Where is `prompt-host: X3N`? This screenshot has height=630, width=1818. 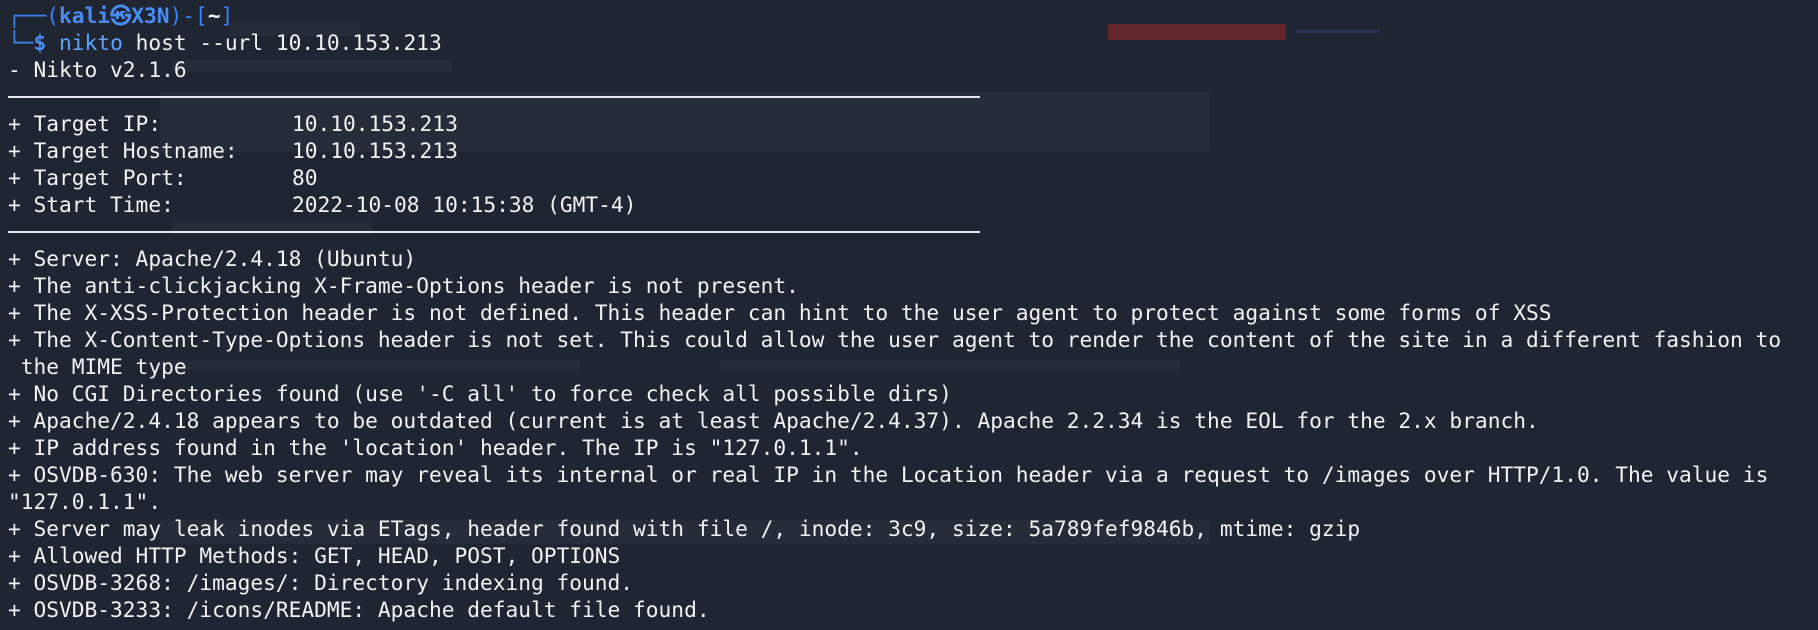
prompt-host: X3N is located at coordinates (150, 15).